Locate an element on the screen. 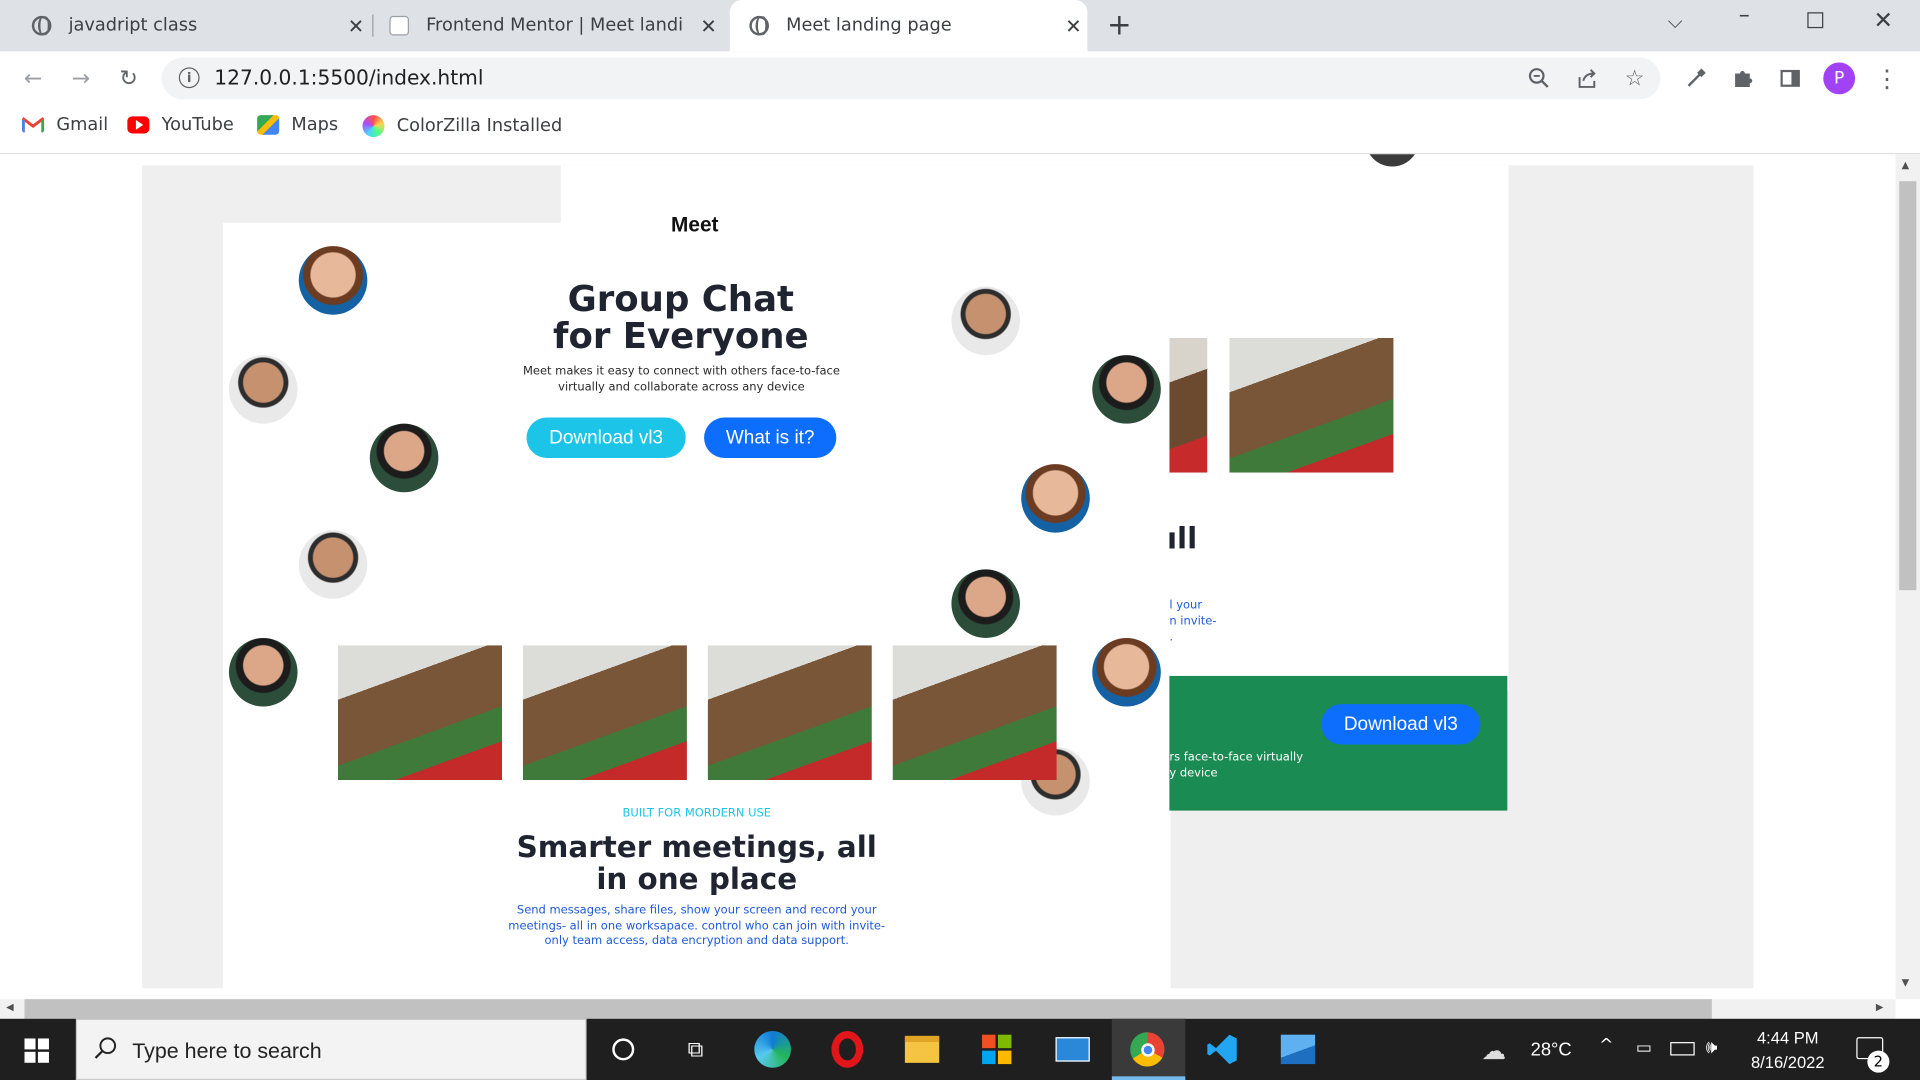  tab-separator is located at coordinates (373, 25).